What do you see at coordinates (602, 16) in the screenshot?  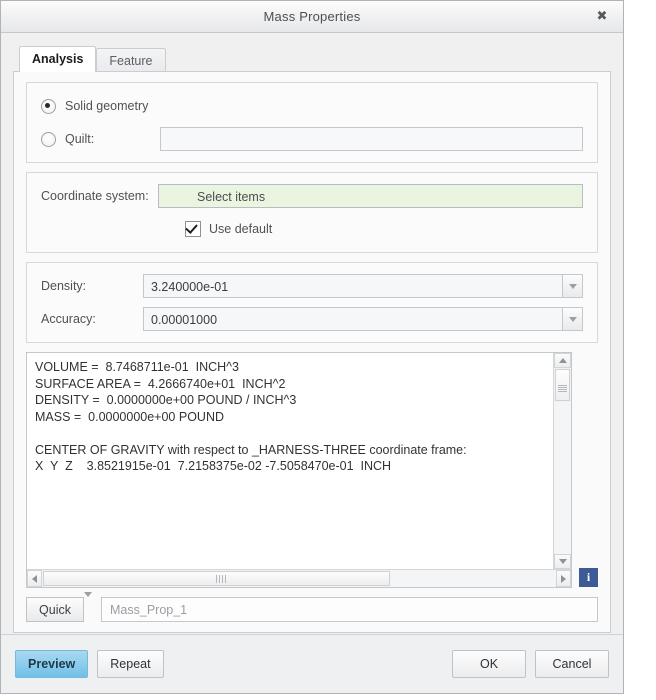 I see `close-icon: ✖` at bounding box center [602, 16].